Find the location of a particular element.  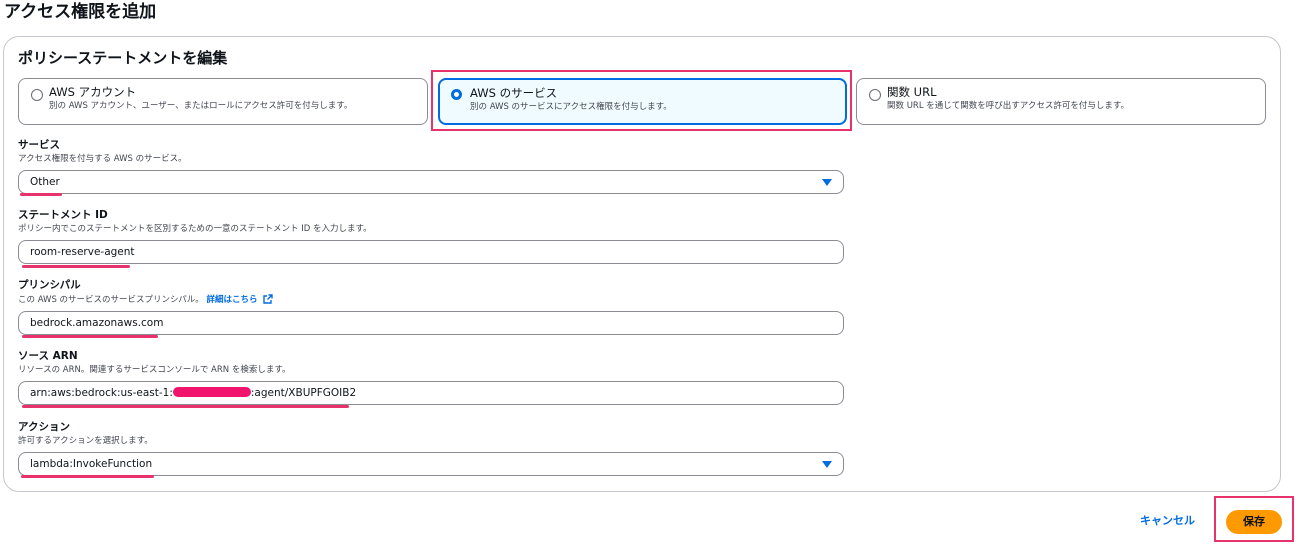

radio-selected-icon is located at coordinates (456, 94).